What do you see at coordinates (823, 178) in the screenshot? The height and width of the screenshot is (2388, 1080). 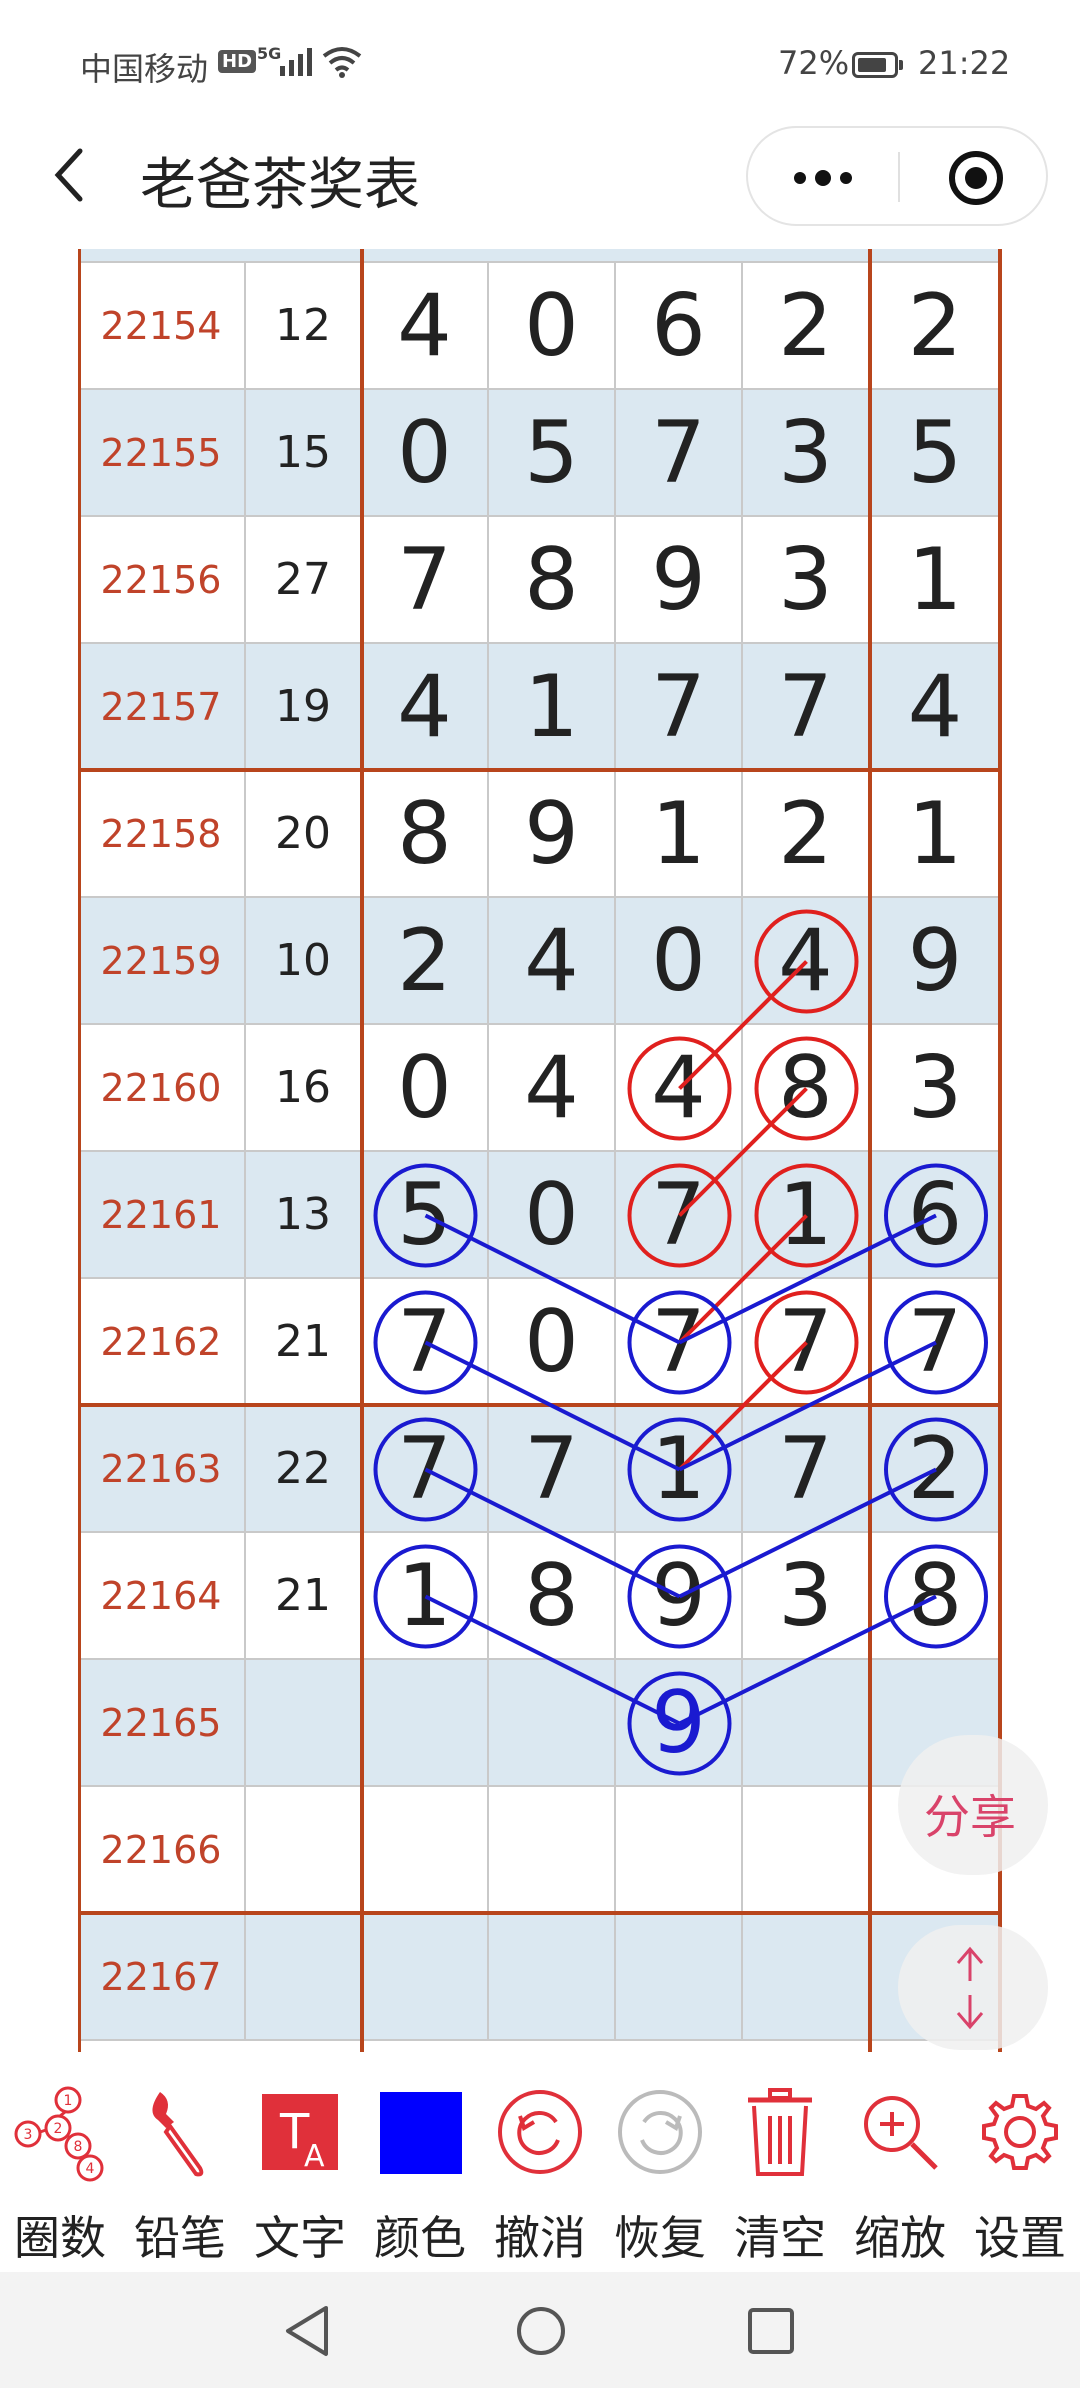 I see `more-icon` at bounding box center [823, 178].